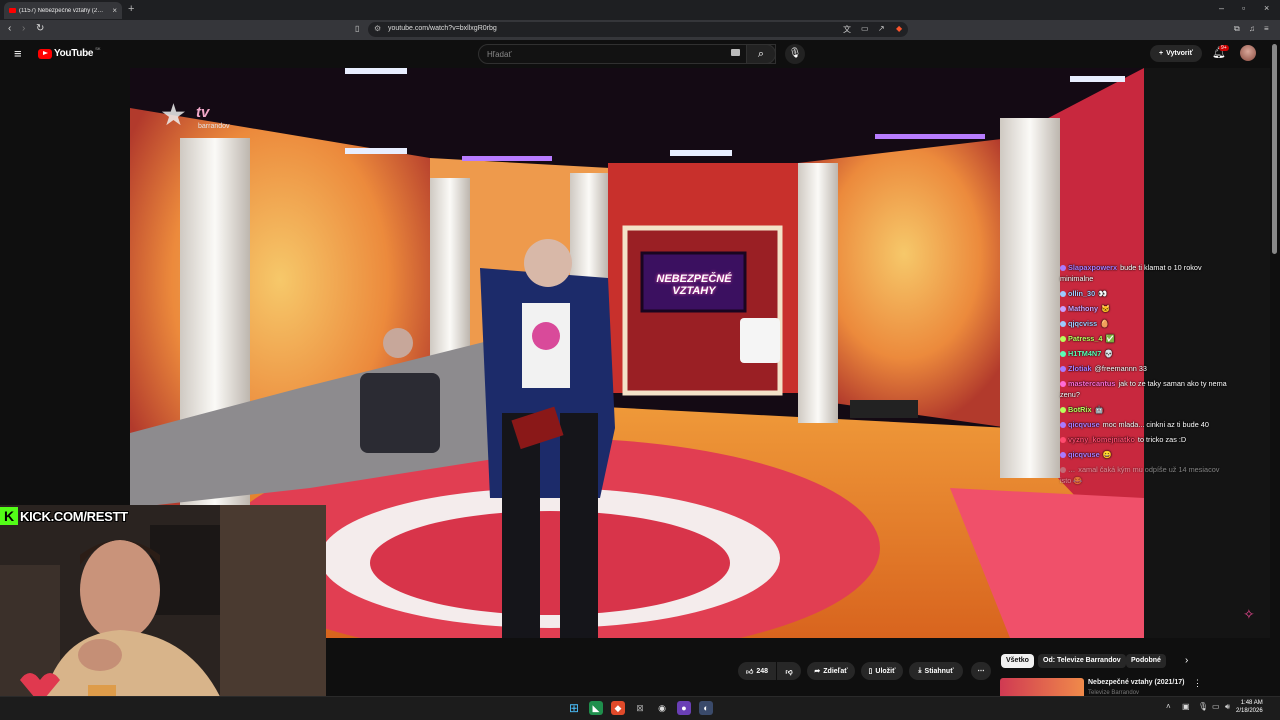  Describe the element at coordinates (1251, 703) in the screenshot. I see `clock-time: 1:48 AM` at that location.